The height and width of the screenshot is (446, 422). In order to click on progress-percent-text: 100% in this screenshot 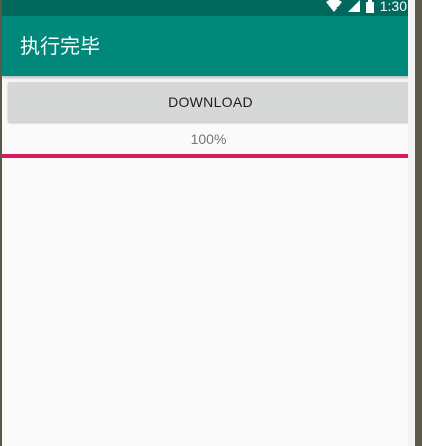, I will do `click(208, 139)`.